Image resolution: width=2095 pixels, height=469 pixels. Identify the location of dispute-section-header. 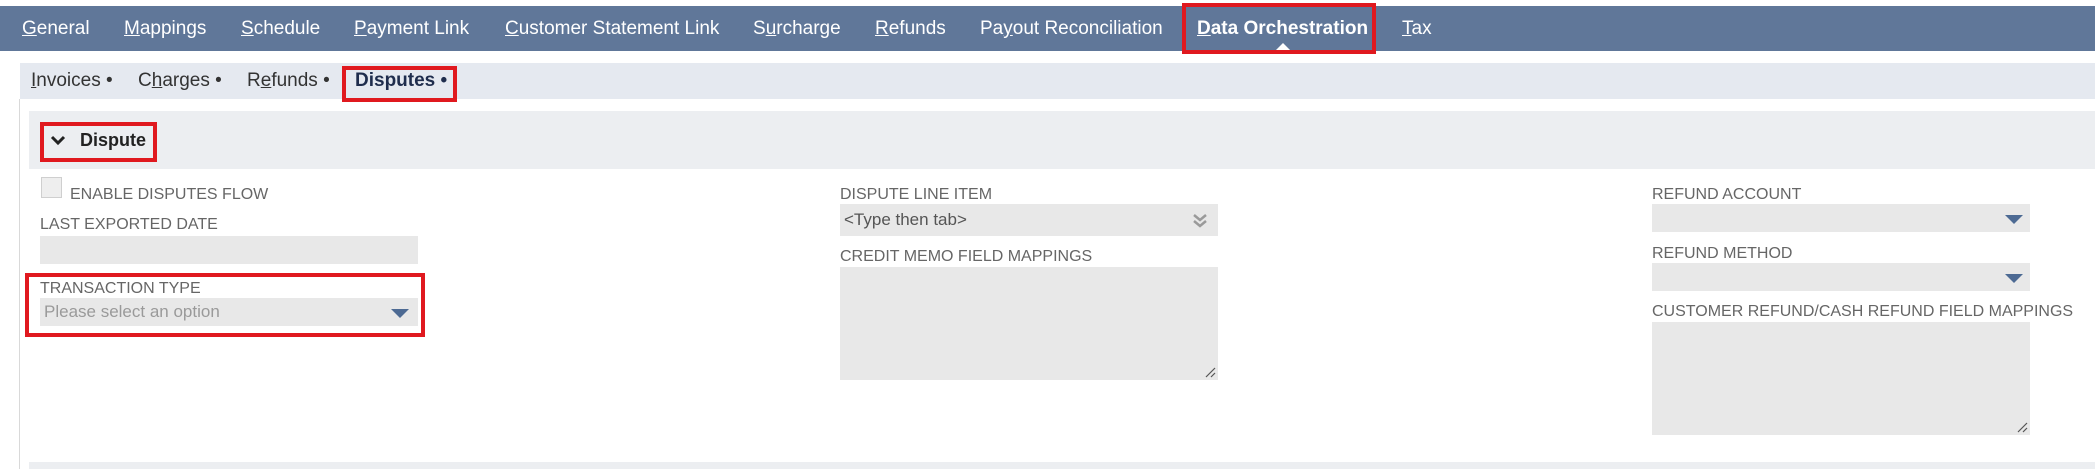
(1062, 140).